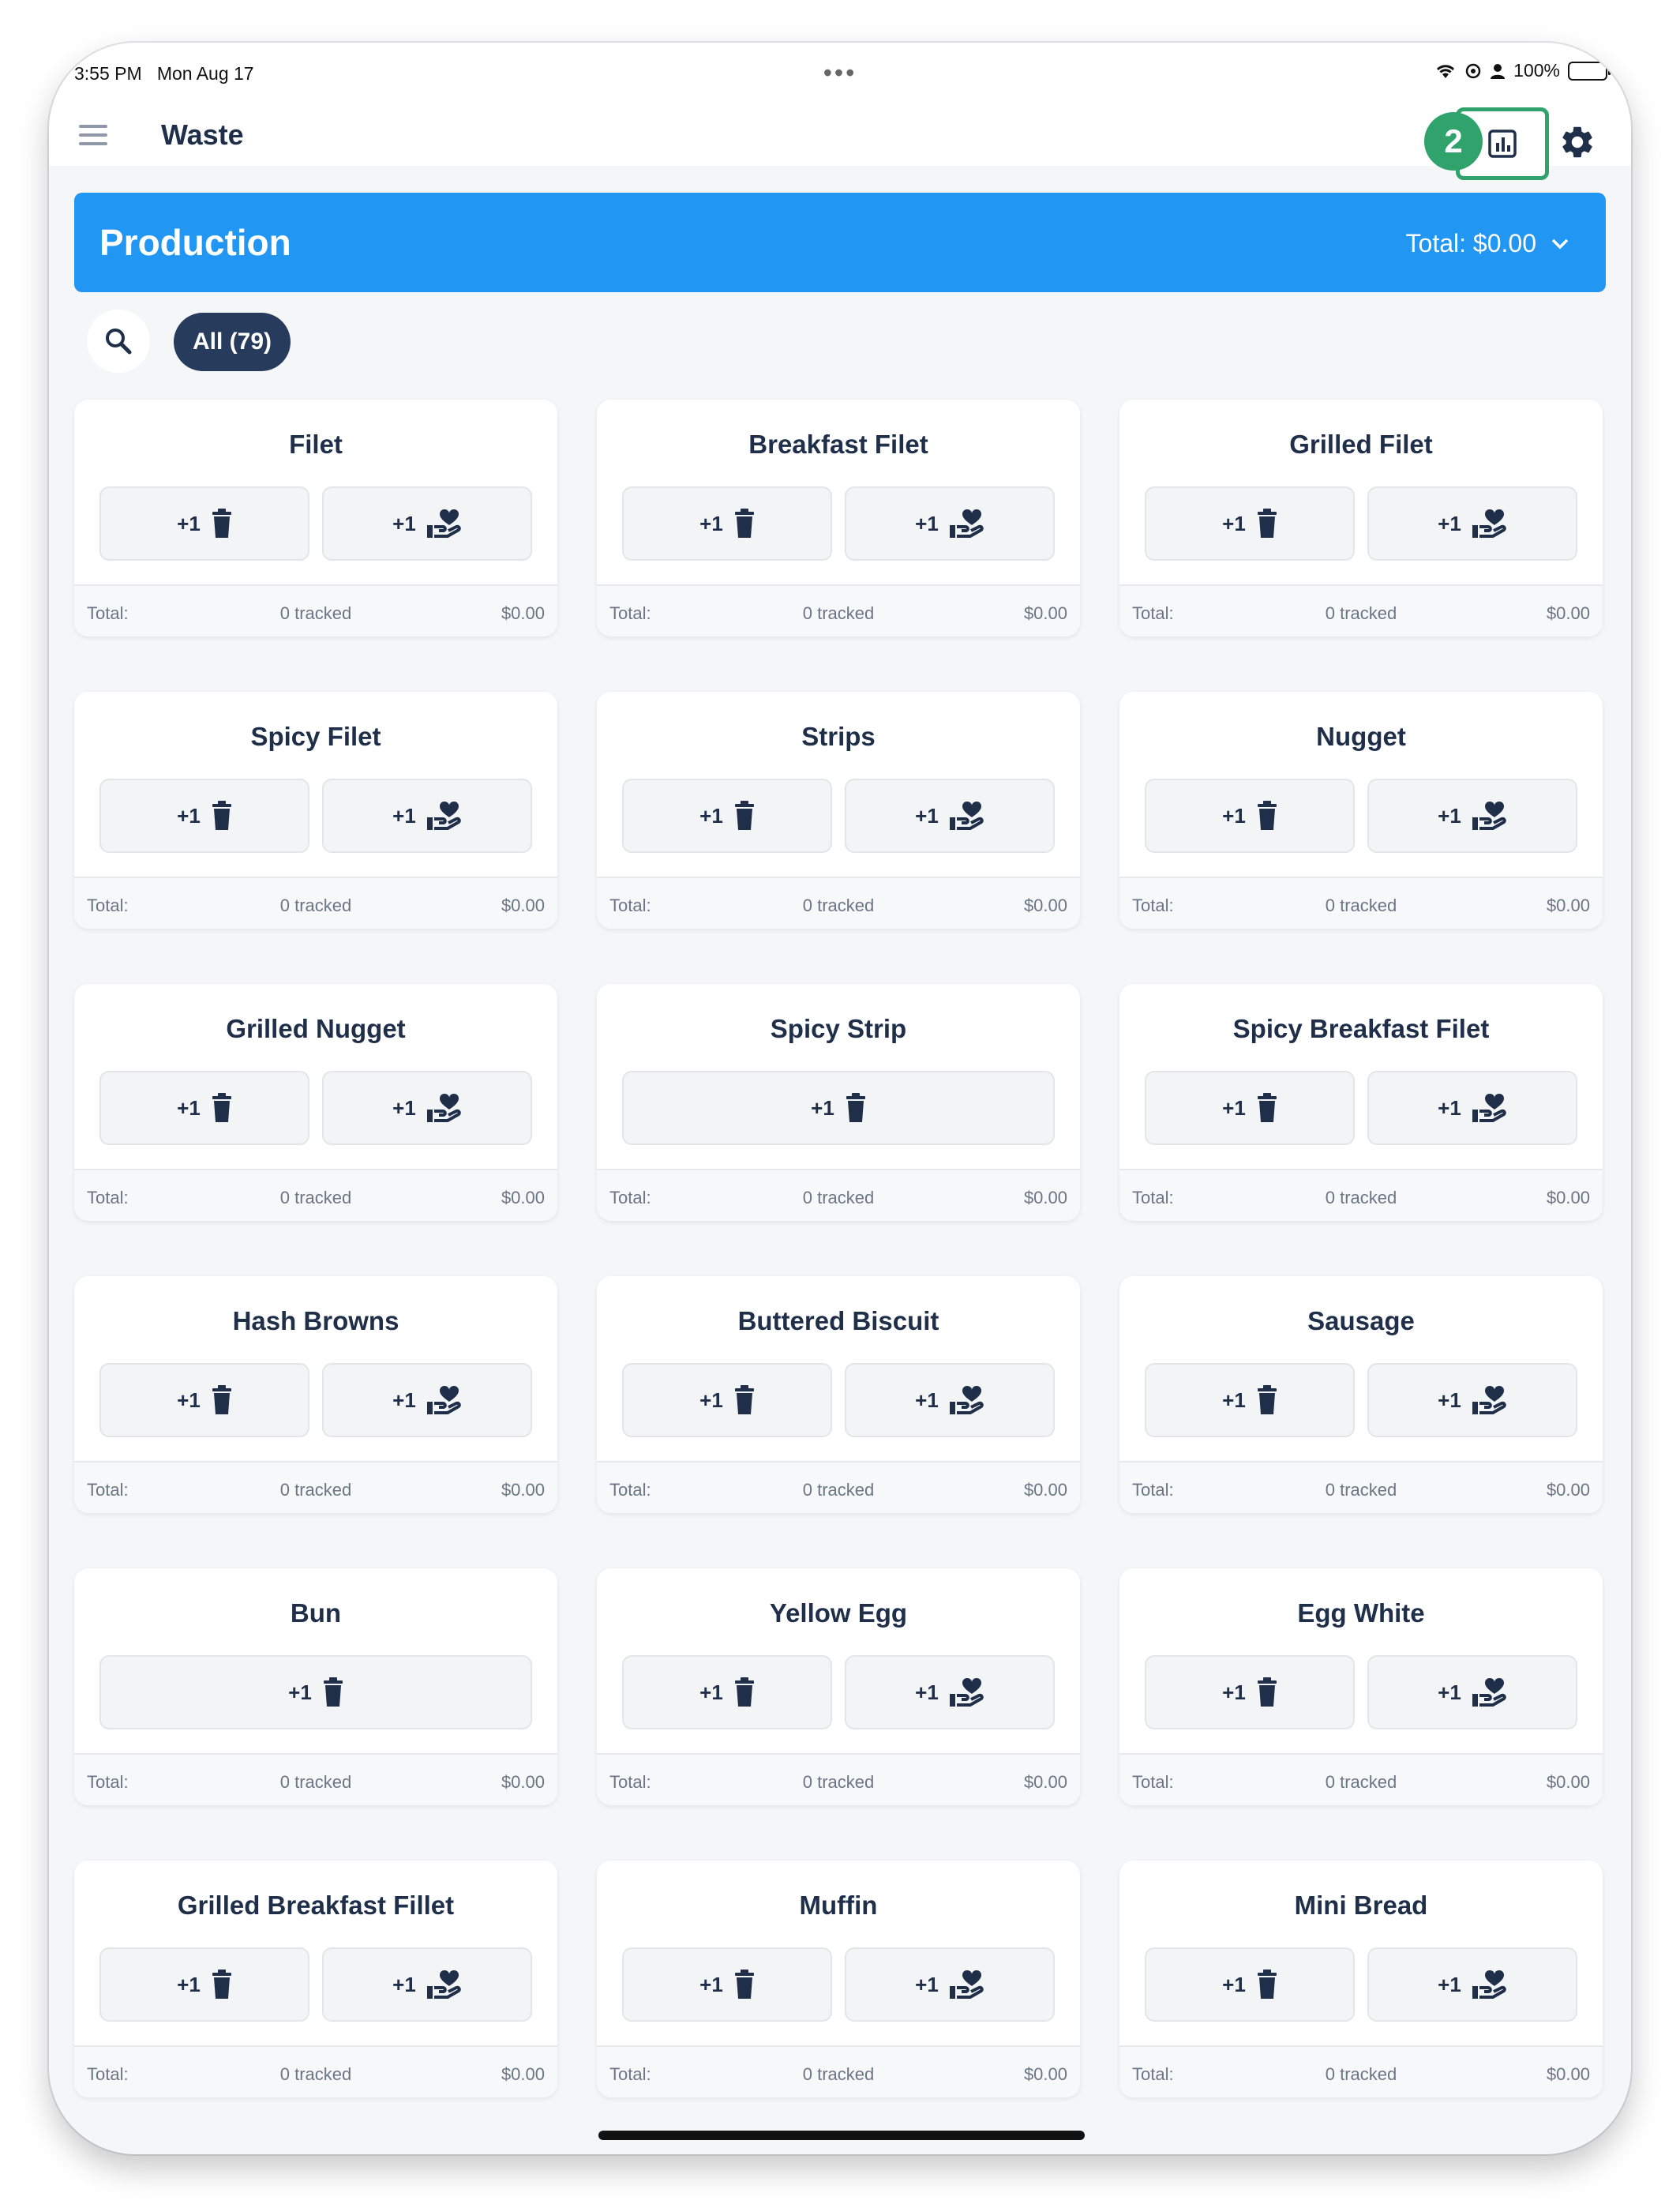 The height and width of the screenshot is (2208, 1680). Describe the element at coordinates (1560, 243) in the screenshot. I see `chevron-down-icon` at that location.